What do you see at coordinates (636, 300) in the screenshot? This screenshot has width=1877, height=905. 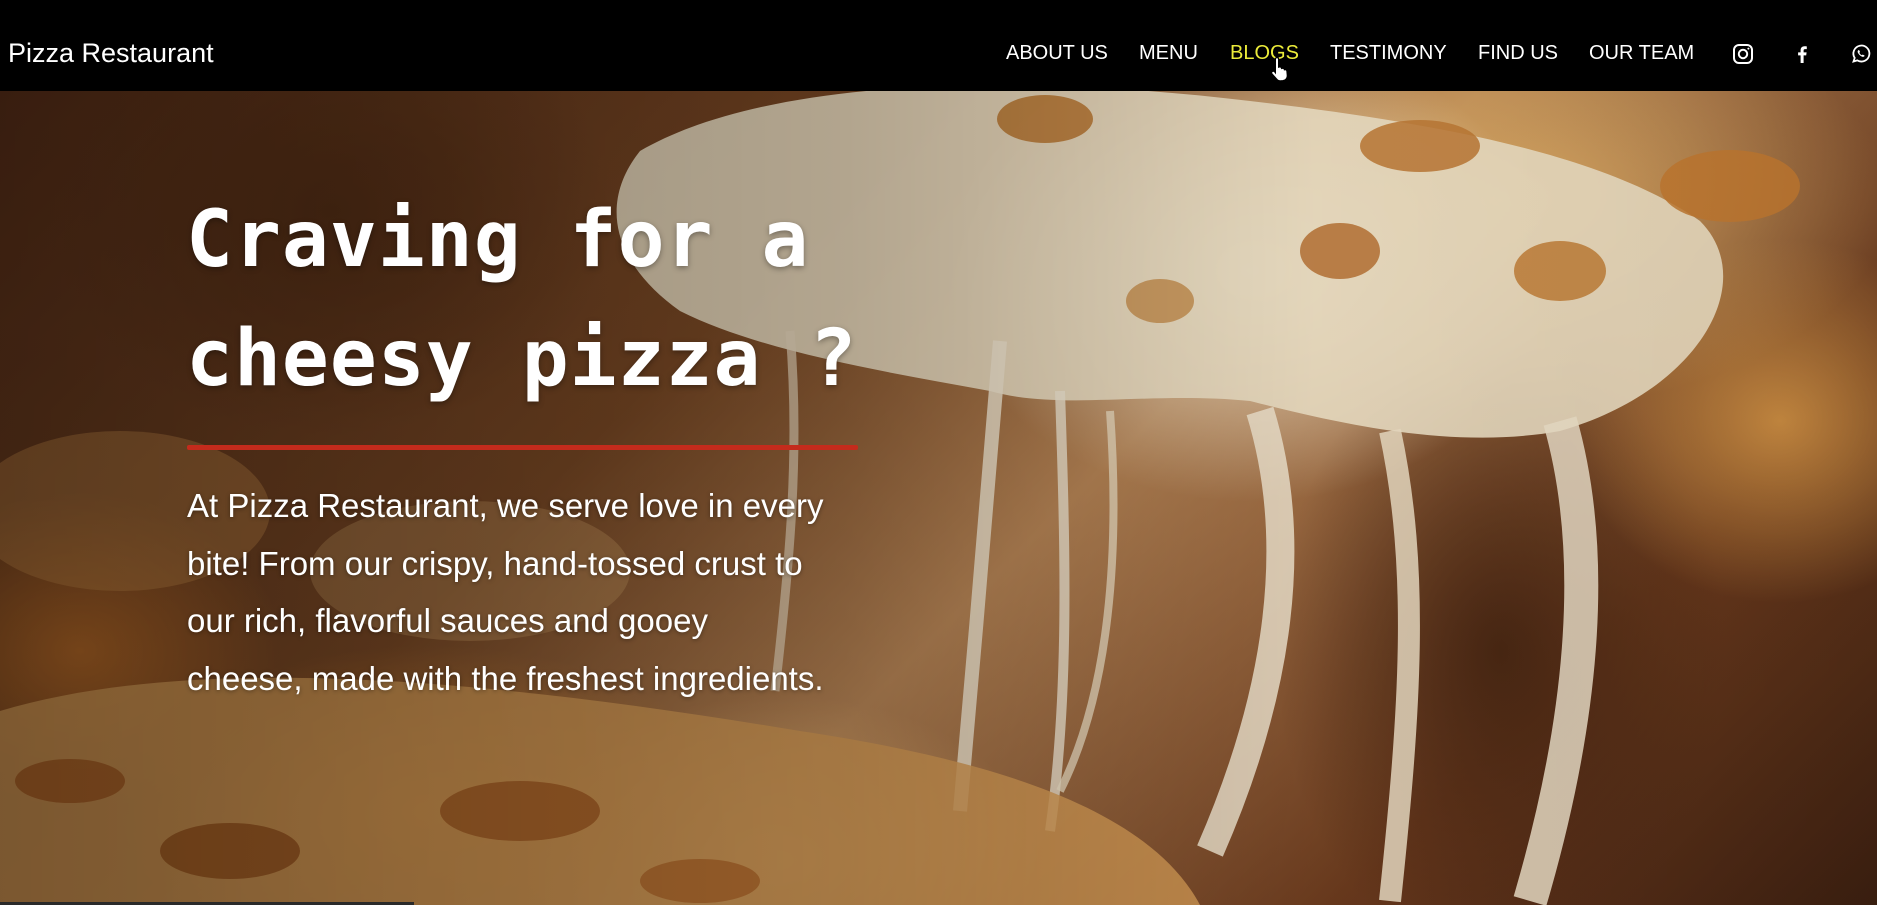 I see `hero-heading: Craving for a cheesy pizza ?` at bounding box center [636, 300].